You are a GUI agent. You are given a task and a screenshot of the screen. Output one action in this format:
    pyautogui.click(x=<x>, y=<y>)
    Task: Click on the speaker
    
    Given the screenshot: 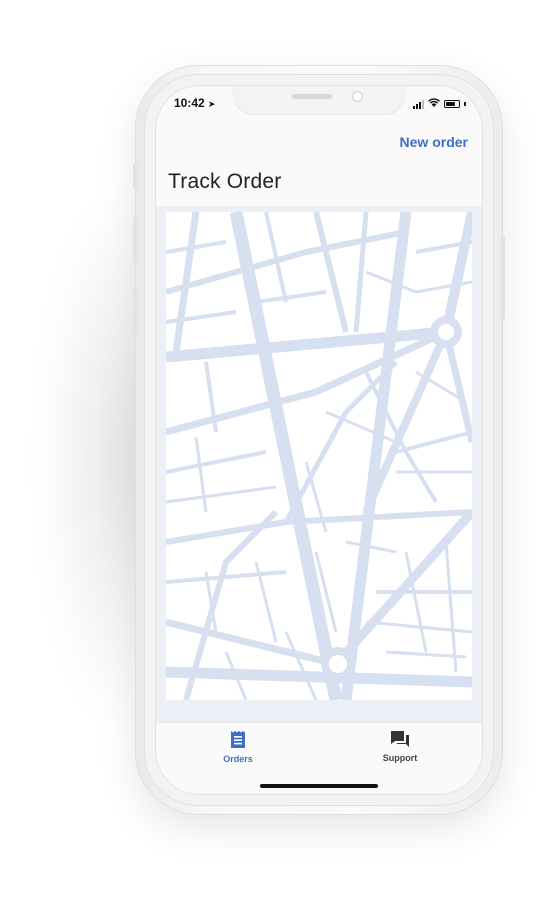 What is the action you would take?
    pyautogui.click(x=312, y=96)
    